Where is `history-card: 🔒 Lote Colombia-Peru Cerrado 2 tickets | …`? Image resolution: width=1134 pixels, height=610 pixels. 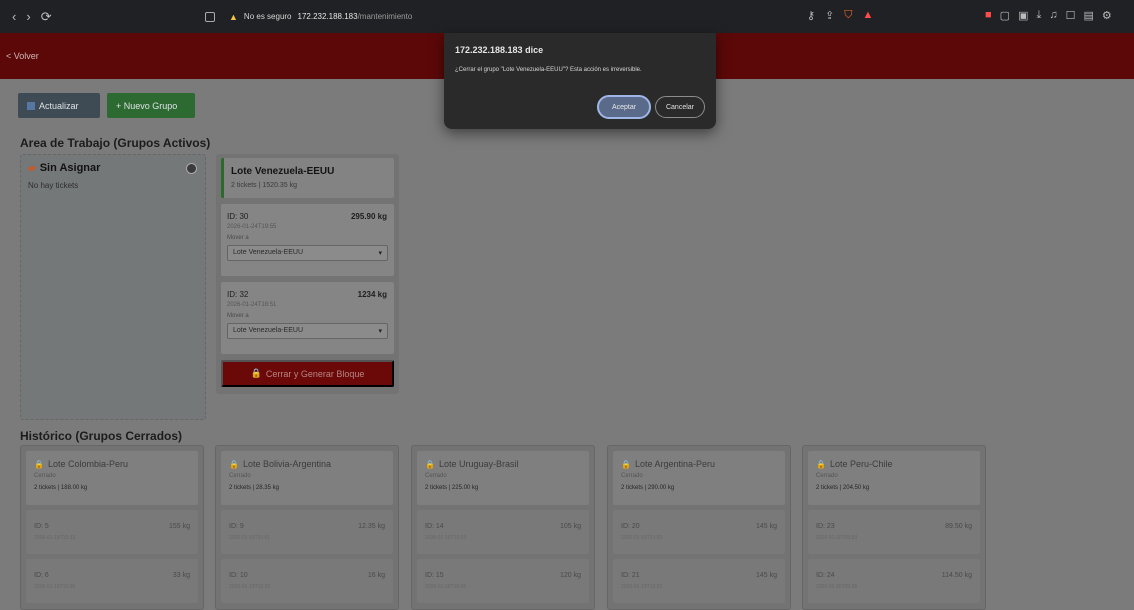 history-card: 🔒 Lote Colombia-Peru Cerrado 2 tickets | … is located at coordinates (112, 527).